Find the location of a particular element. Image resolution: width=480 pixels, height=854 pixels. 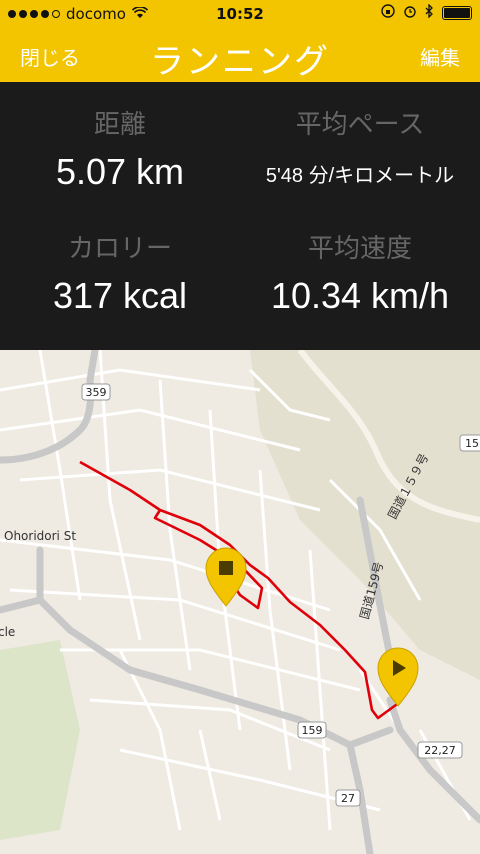

park-area is located at coordinates (40, 740).